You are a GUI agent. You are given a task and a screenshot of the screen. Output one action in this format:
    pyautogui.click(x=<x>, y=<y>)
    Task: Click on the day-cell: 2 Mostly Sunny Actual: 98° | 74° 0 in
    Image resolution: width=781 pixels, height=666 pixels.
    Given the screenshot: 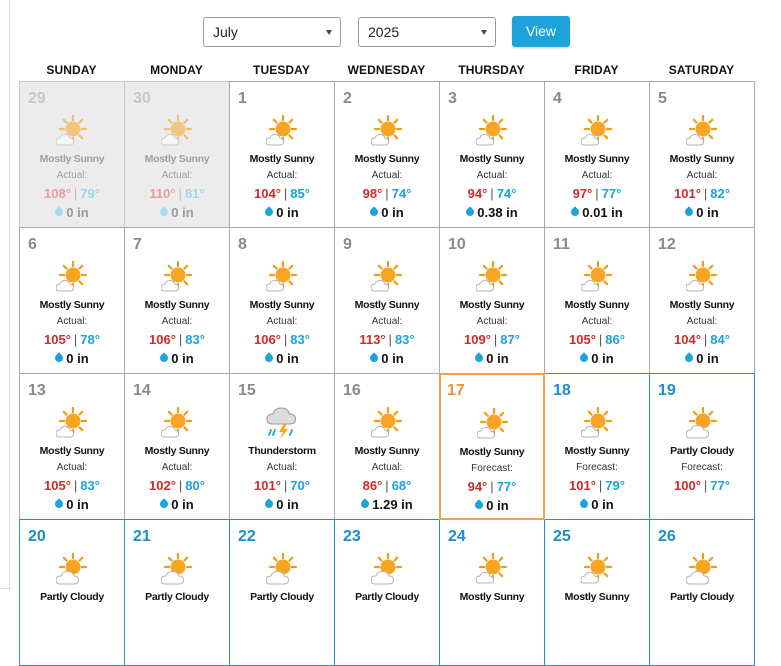 What is the action you would take?
    pyautogui.click(x=387, y=154)
    